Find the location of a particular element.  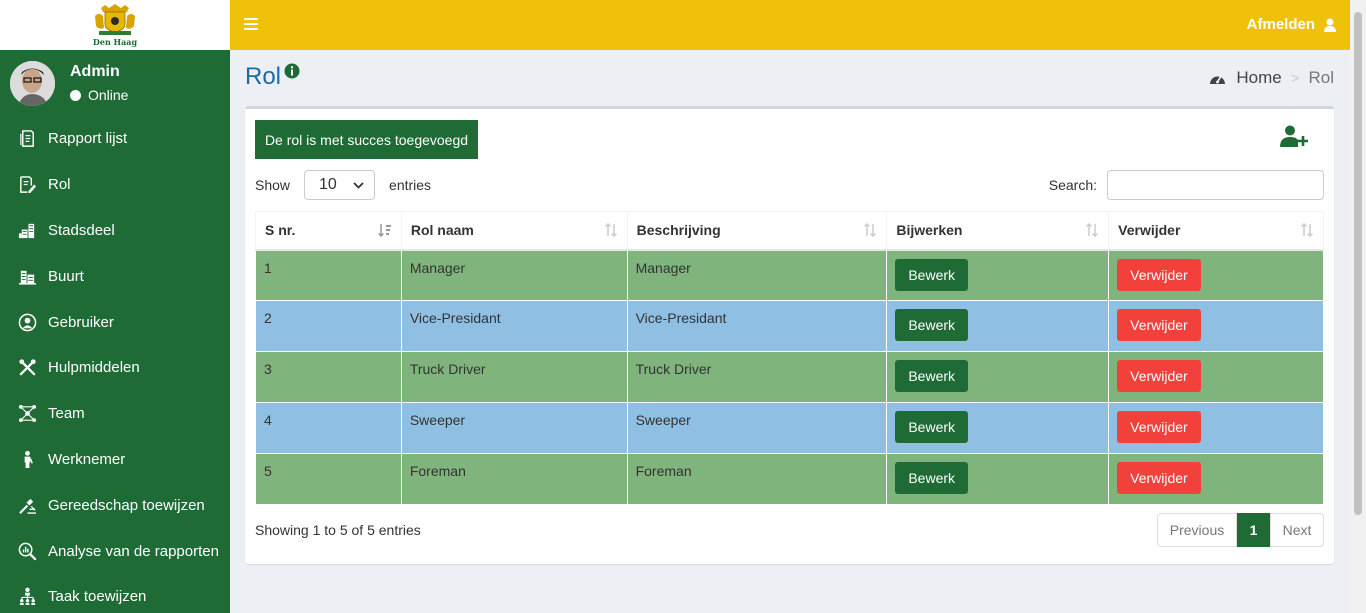

breadcrumb-home-link: Home is located at coordinates (1258, 78).